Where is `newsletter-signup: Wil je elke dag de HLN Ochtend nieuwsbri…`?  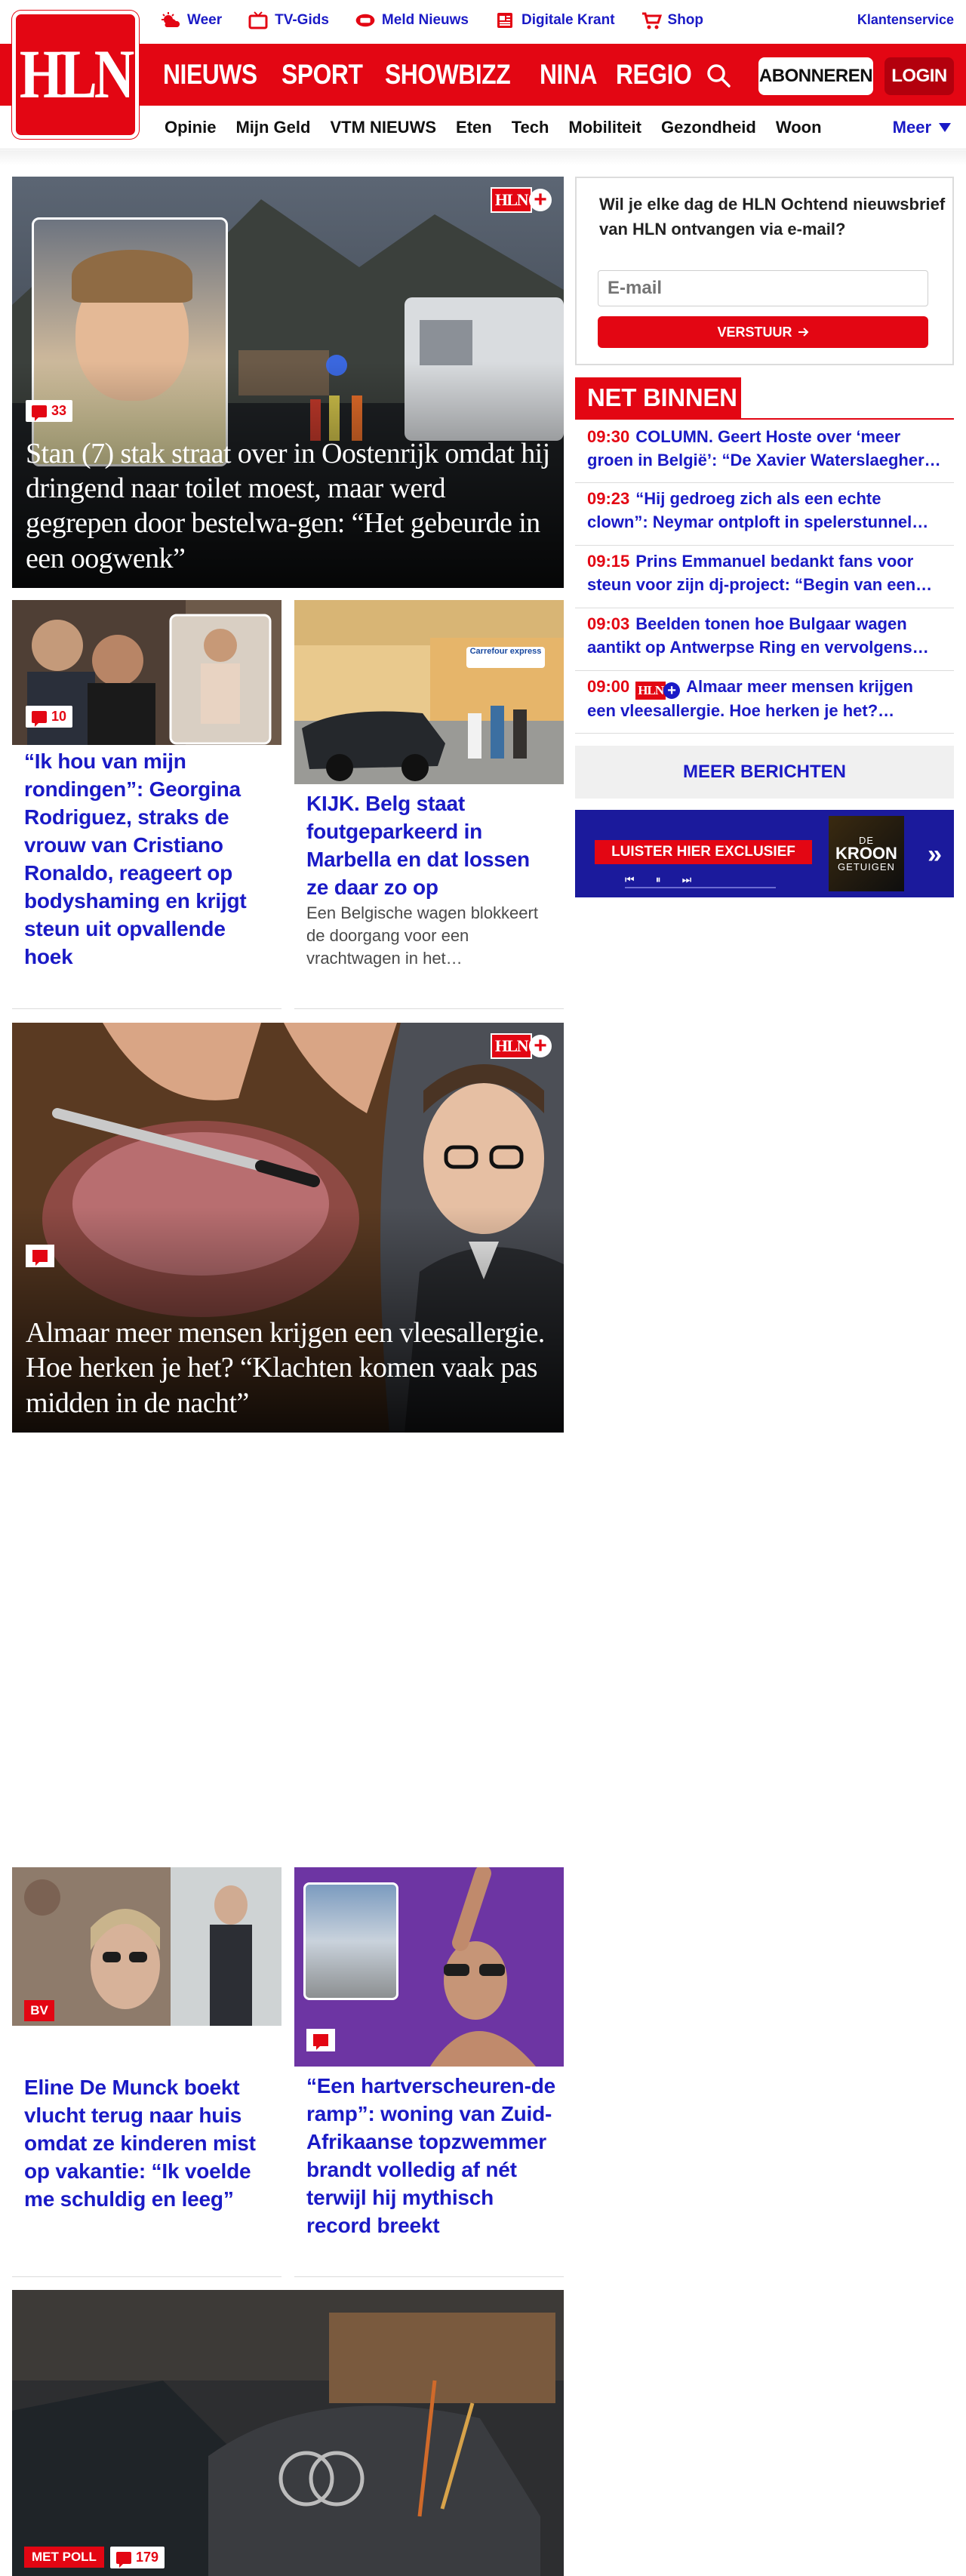 newsletter-signup: Wil je elke dag de HLN Ochtend nieuwsbri… is located at coordinates (764, 271).